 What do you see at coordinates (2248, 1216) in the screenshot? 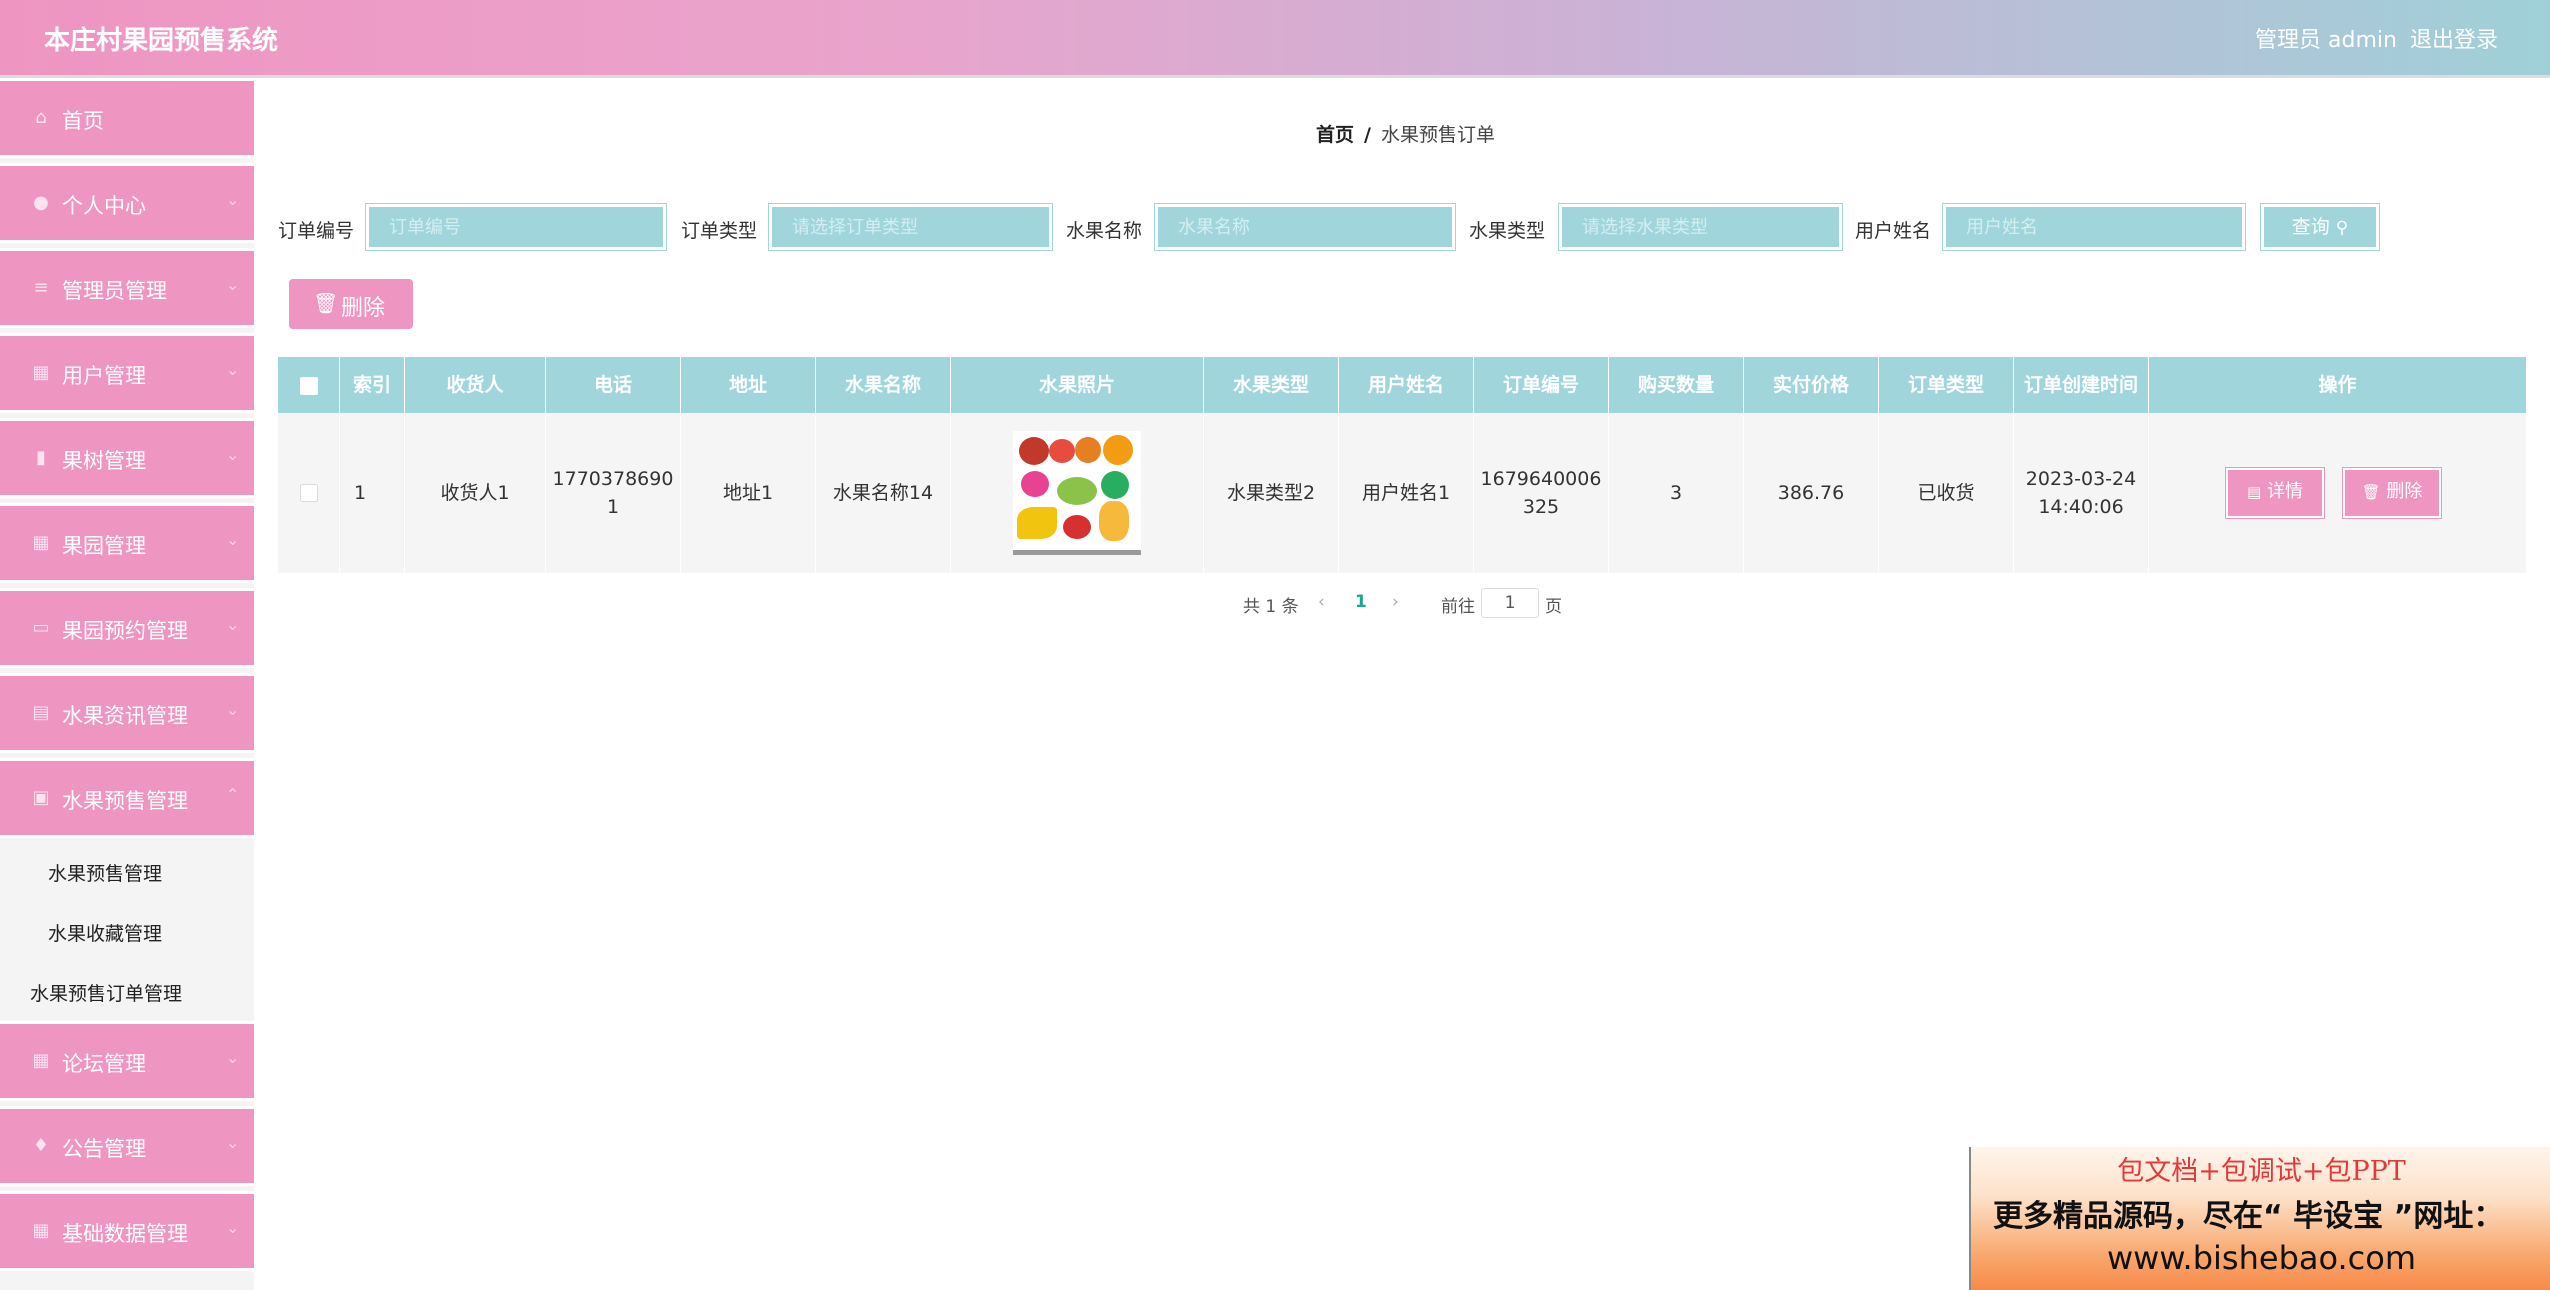
I see `watermark-line2: 更多精品源码，尽在“ 毕设宝 ”网址：` at bounding box center [2248, 1216].